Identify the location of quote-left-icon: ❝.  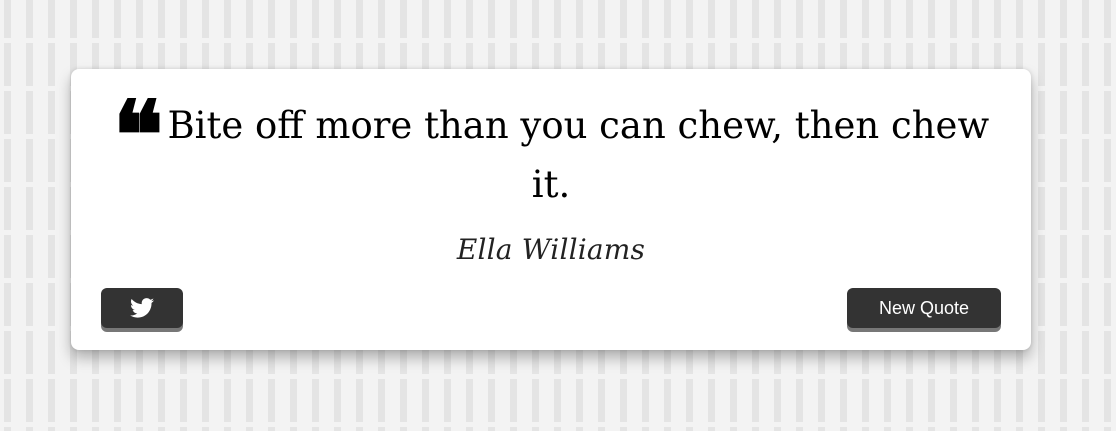
(138, 136).